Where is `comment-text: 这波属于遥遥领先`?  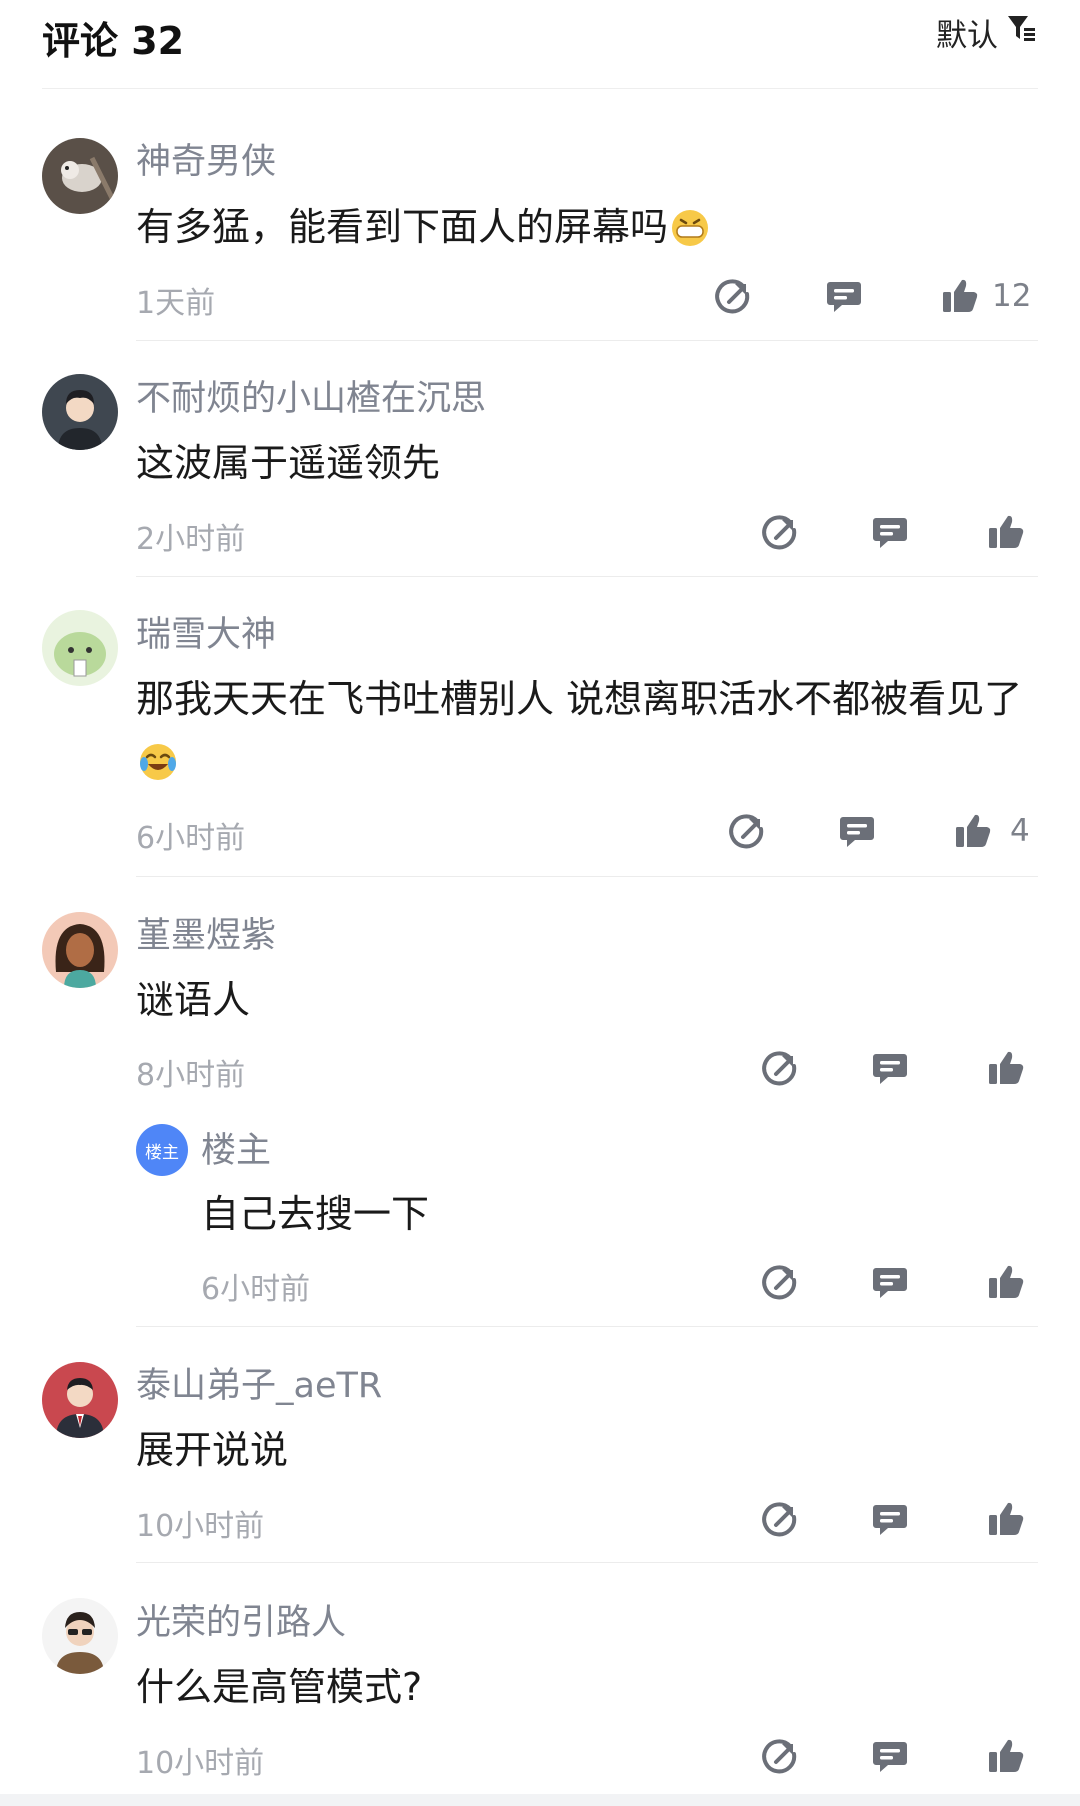 comment-text: 这波属于遥遥领先 is located at coordinates (586, 463).